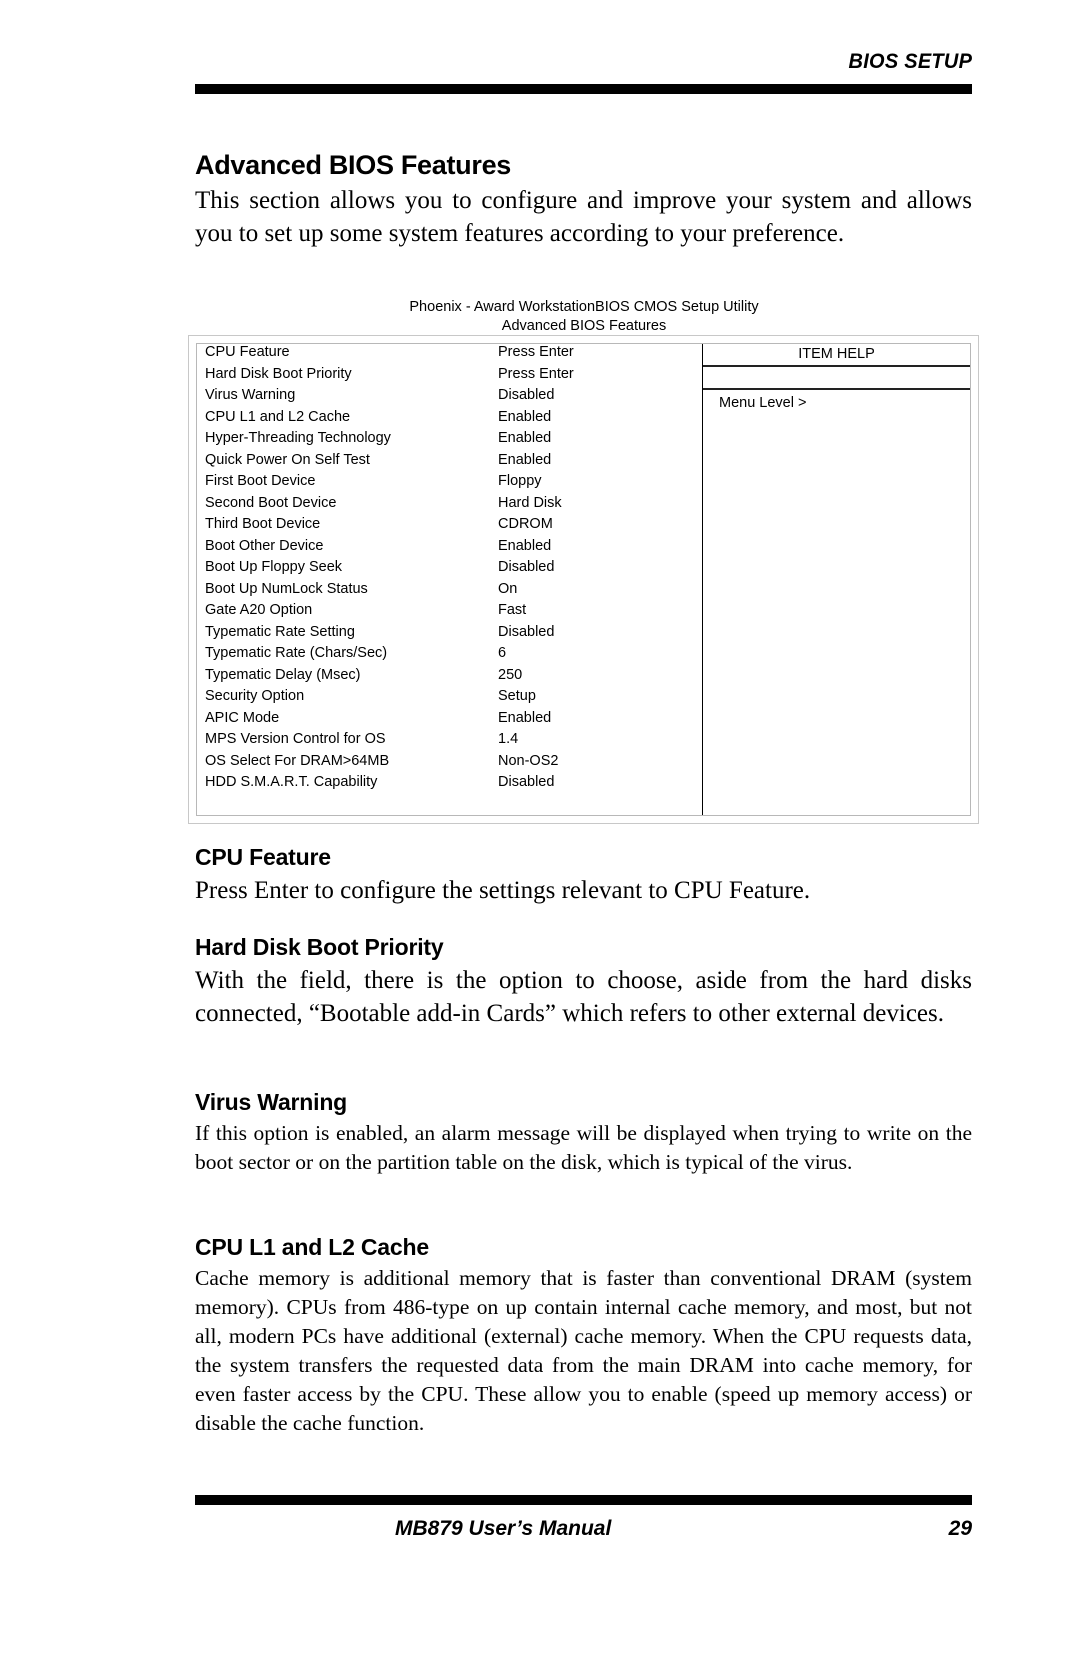 The image size is (1080, 1669). What do you see at coordinates (510, 675) in the screenshot?
I see `bios-setting-value: 250` at bounding box center [510, 675].